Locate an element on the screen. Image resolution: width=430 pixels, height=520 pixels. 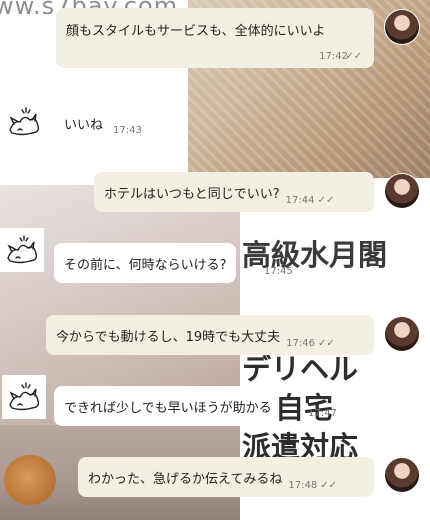
message-bubble-sent: 顔もスタイルもサービスも、全体的にいいよ 17:42 ✓✓ is located at coordinates (215, 38).